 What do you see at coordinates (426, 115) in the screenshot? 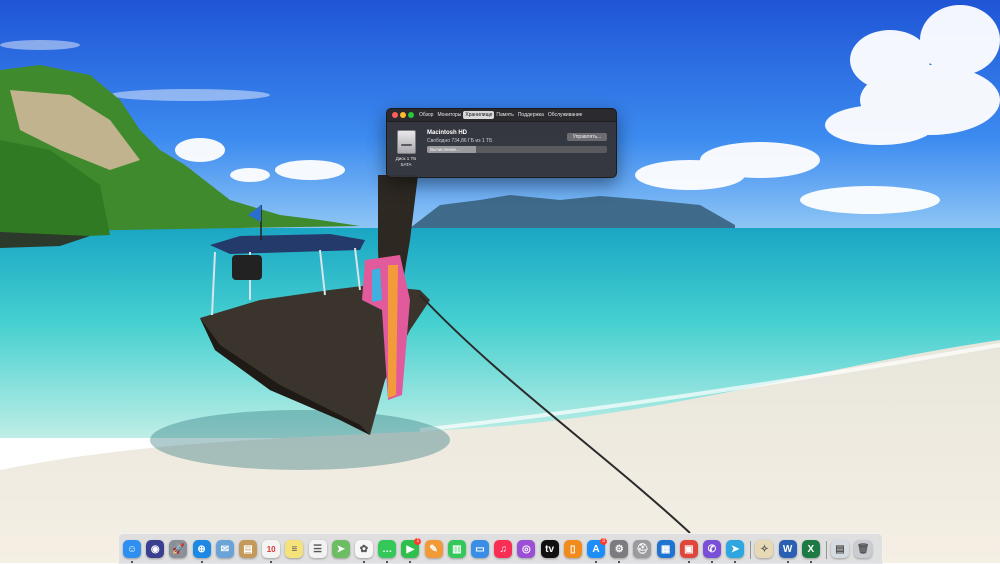
I see `tab-overview: Обзор` at bounding box center [426, 115].